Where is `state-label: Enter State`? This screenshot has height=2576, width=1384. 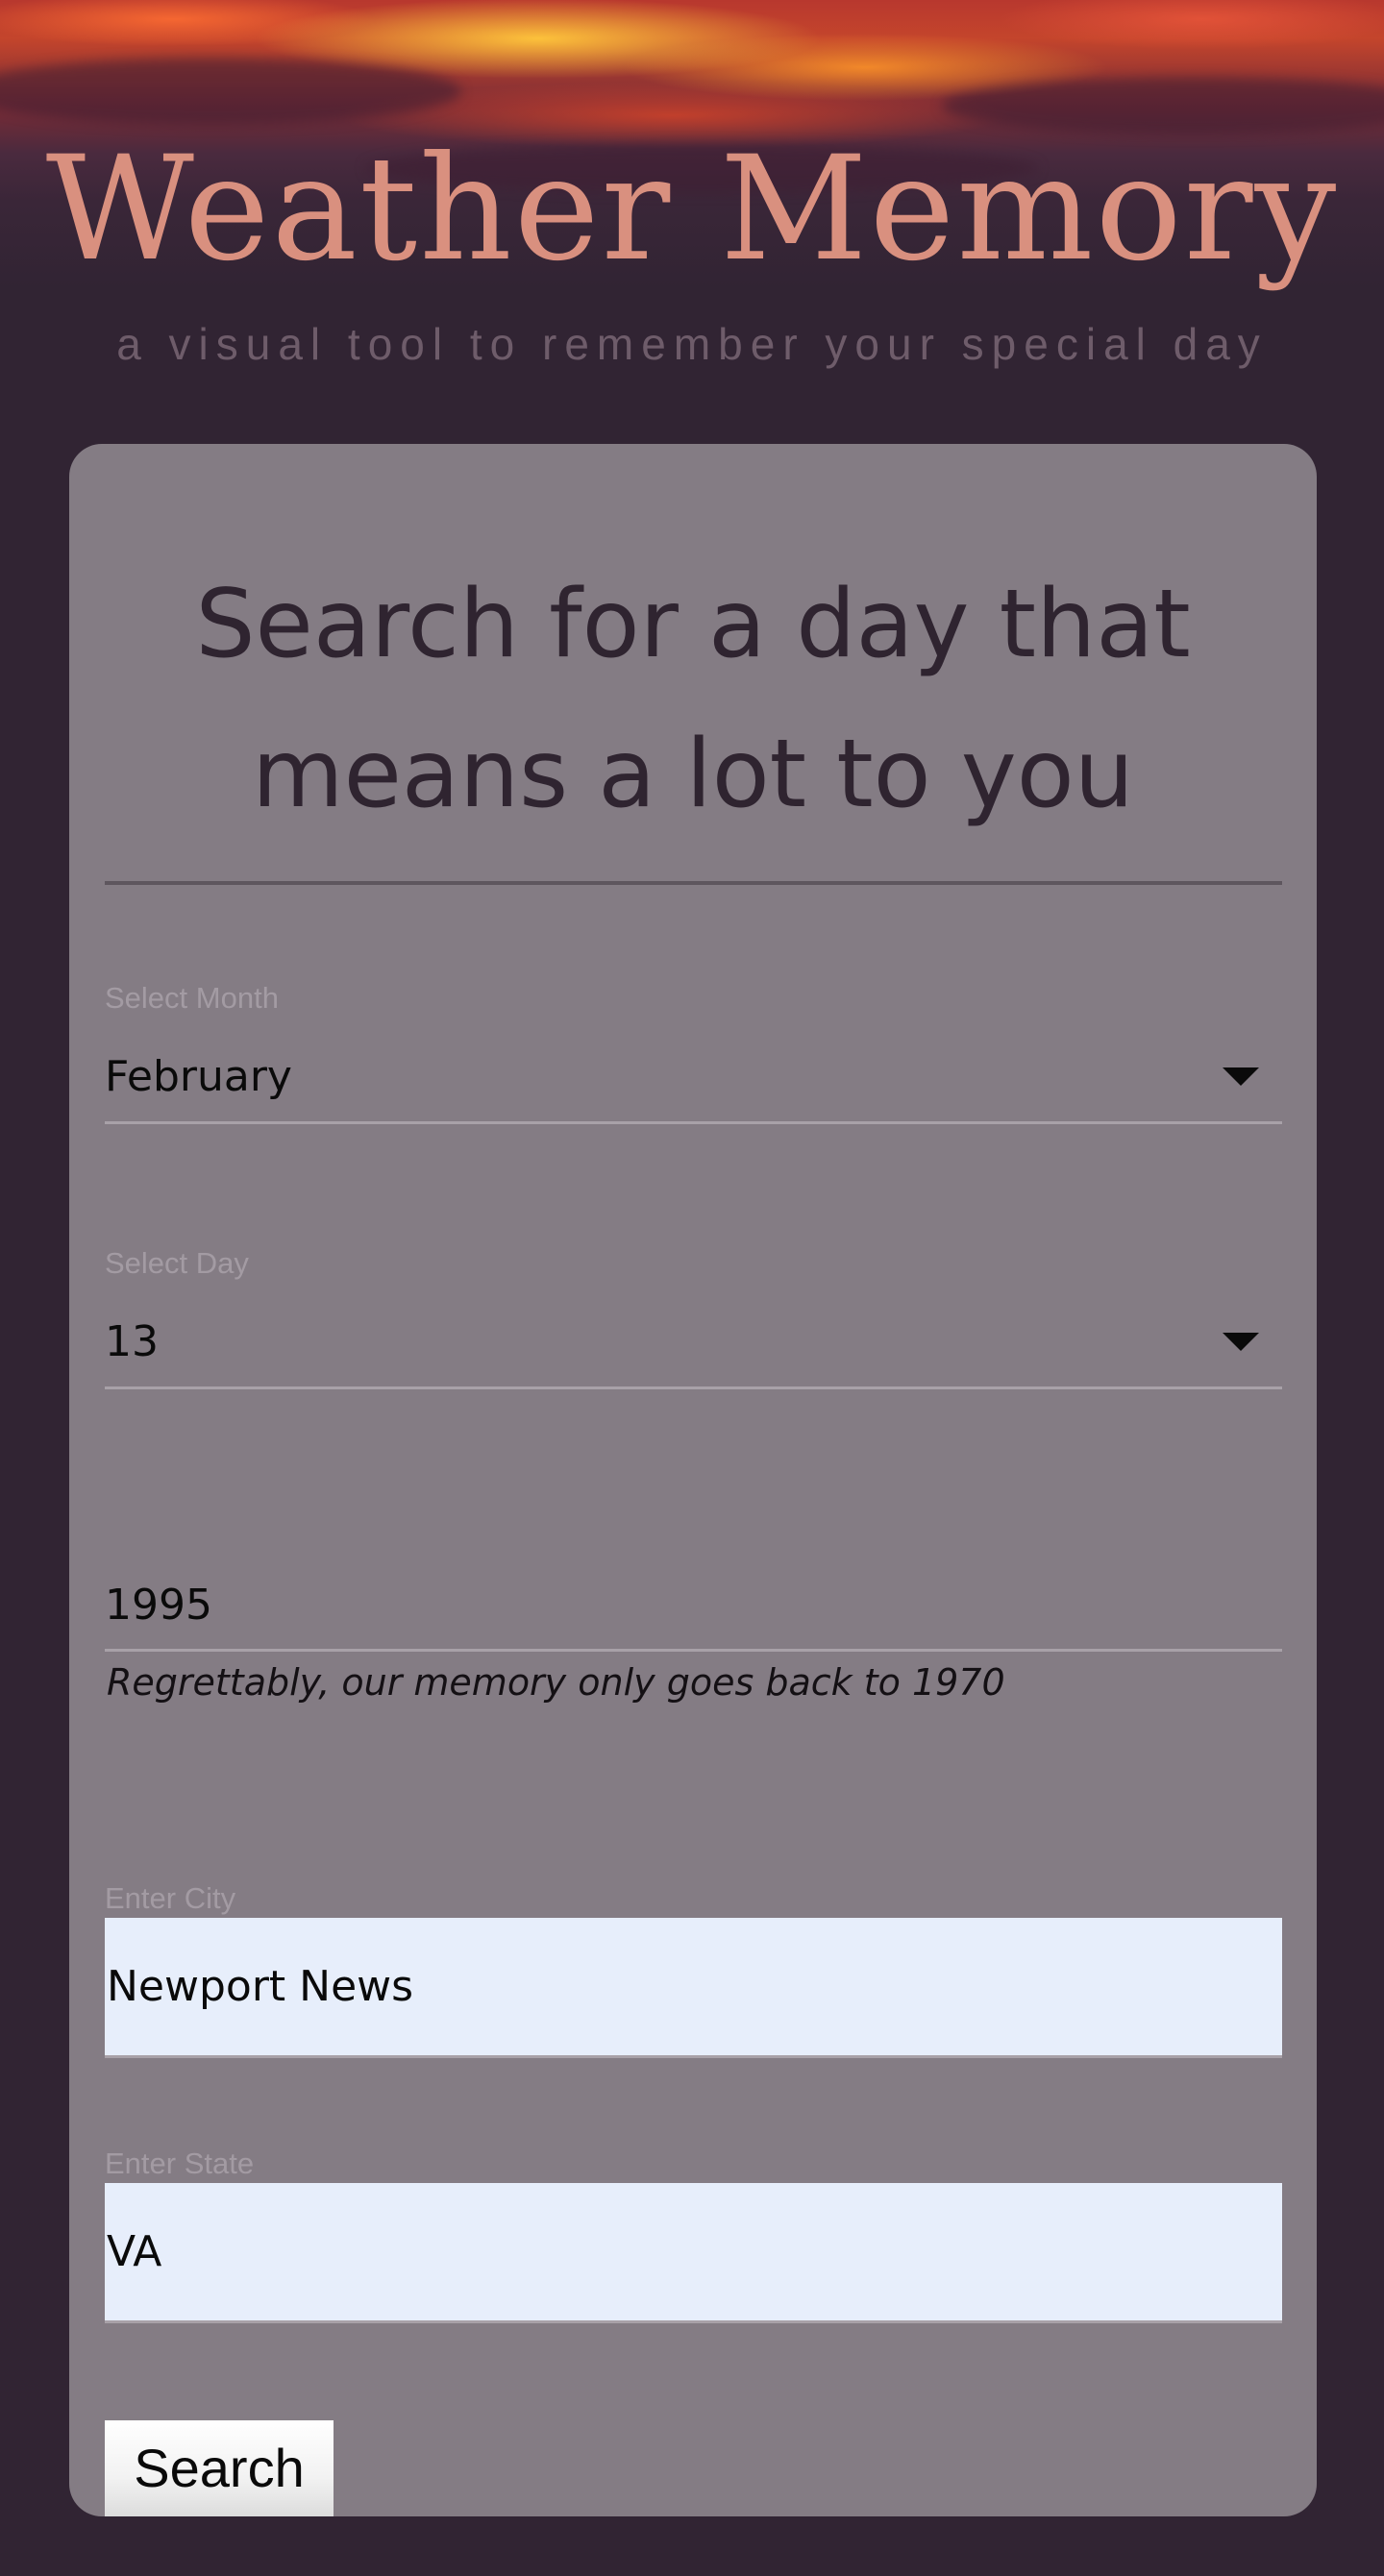
state-label: Enter State is located at coordinates (180, 2163).